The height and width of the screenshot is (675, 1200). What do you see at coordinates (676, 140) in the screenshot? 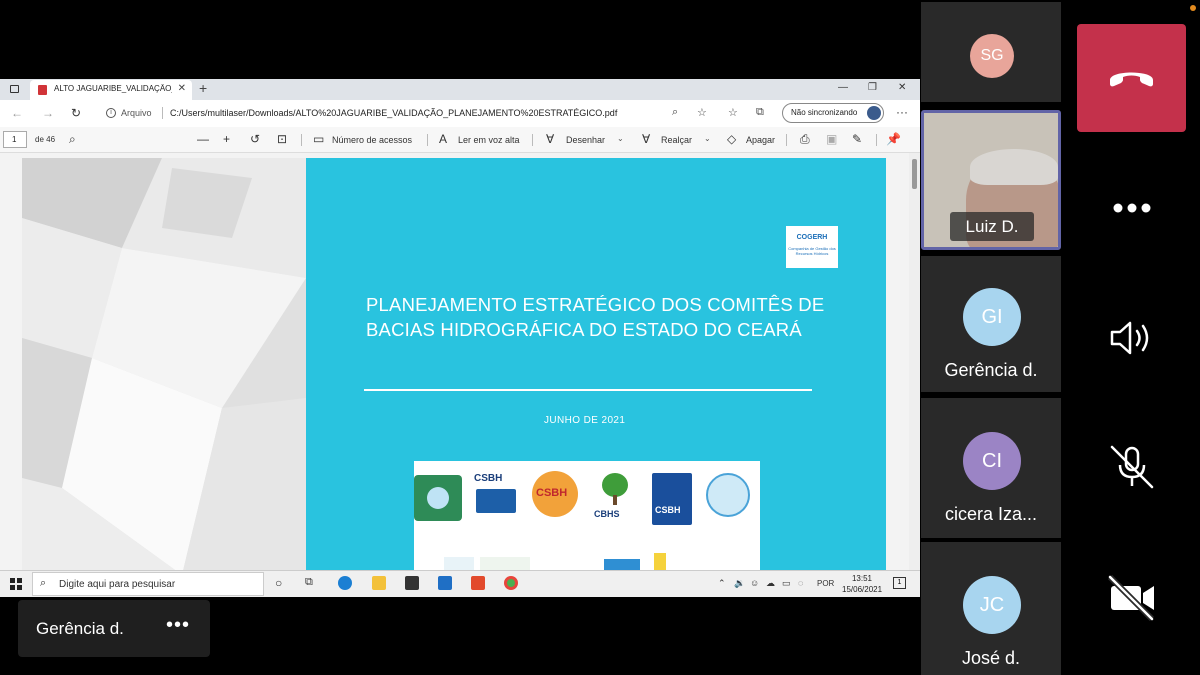
I see `highlight-button: Realçar` at bounding box center [676, 140].